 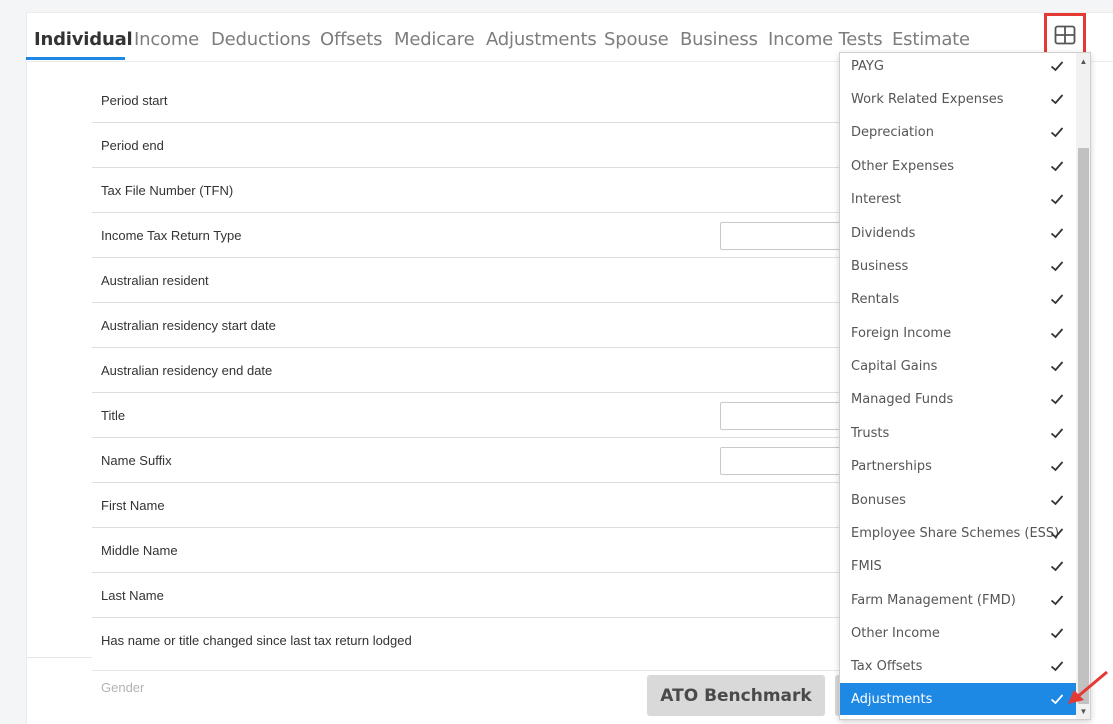 I want to click on field-label: Period end, so click(x=132, y=145).